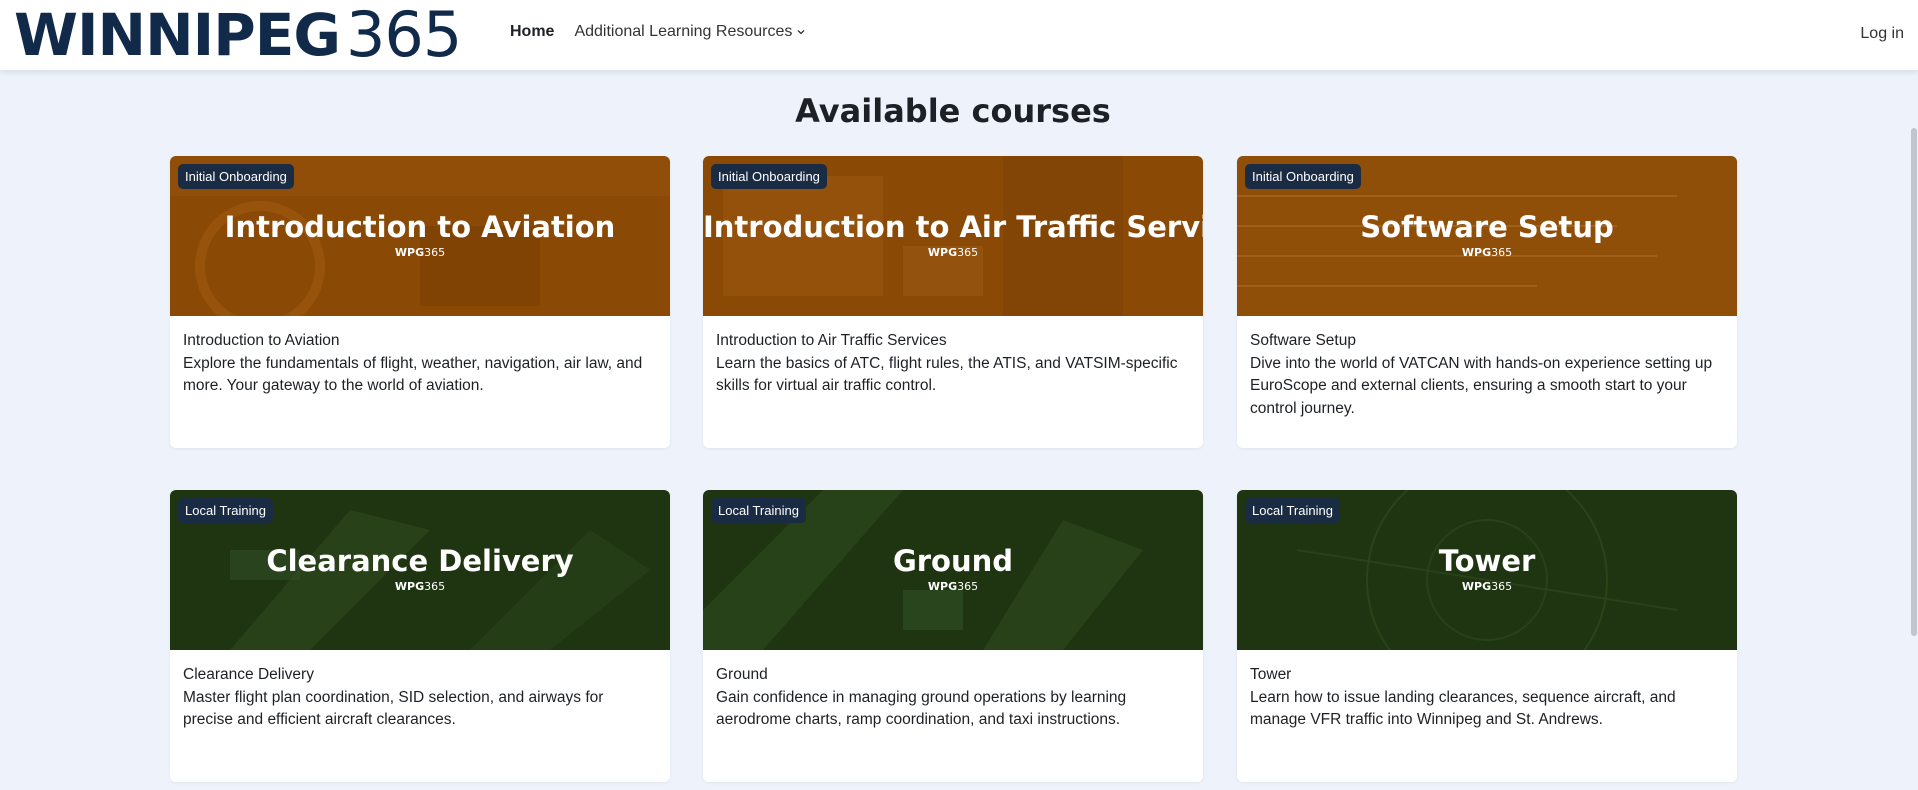 This screenshot has width=1918, height=790. What do you see at coordinates (403, 35) in the screenshot?
I see `logo-number: 365` at bounding box center [403, 35].